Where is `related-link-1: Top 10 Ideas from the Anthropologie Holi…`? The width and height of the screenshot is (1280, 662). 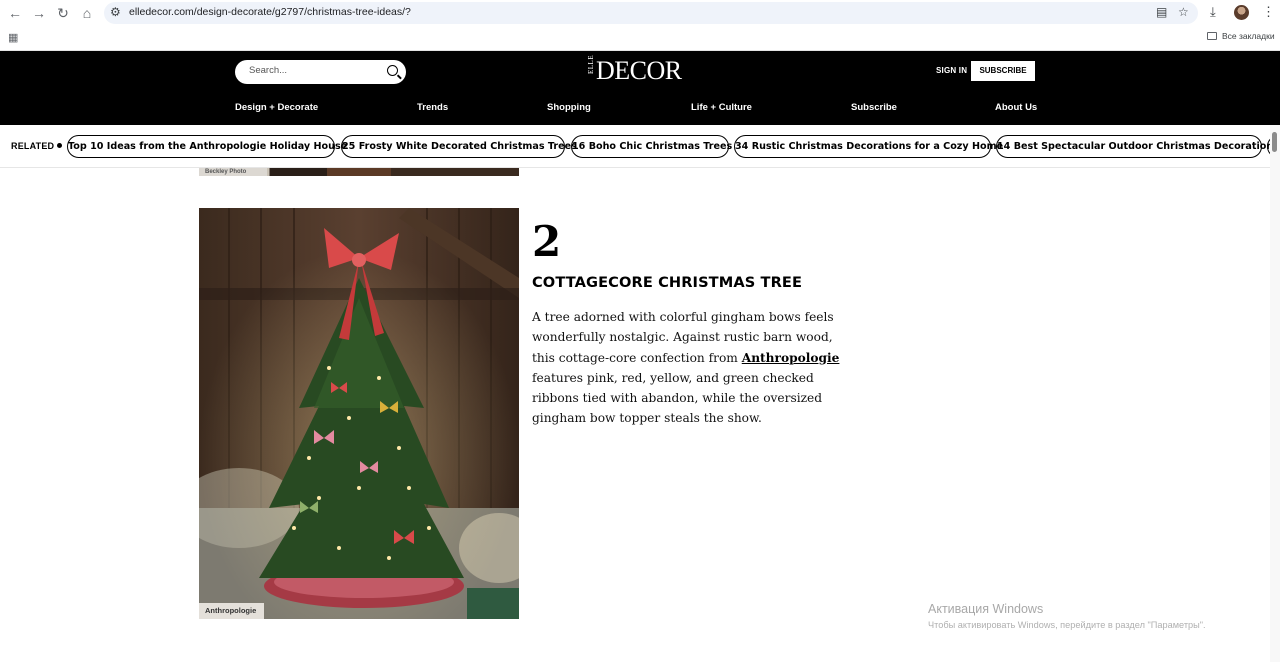 related-link-1: Top 10 Ideas from the Anthropologie Holi… is located at coordinates (207, 146).